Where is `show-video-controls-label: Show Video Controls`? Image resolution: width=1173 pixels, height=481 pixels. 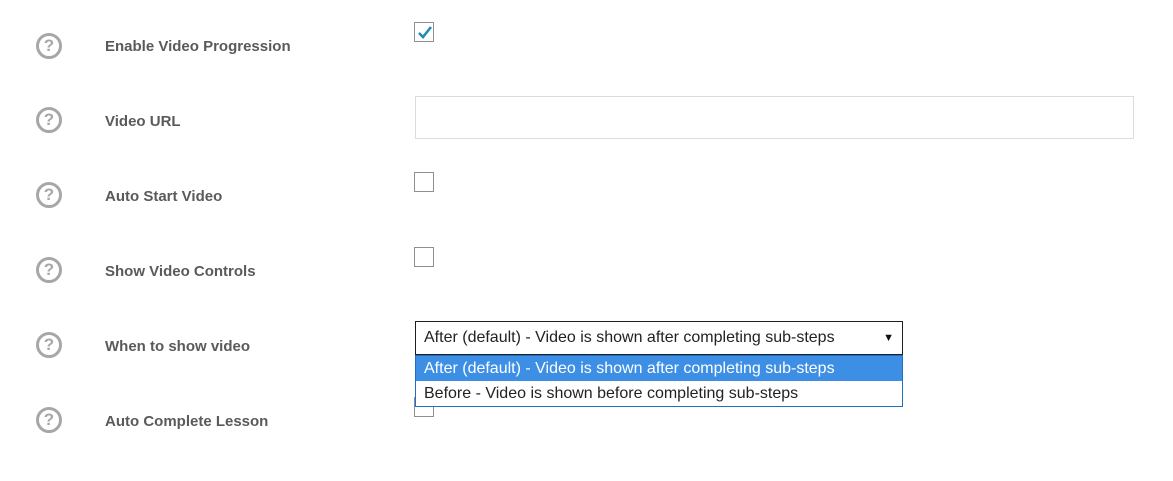 show-video-controls-label: Show Video Controls is located at coordinates (180, 271).